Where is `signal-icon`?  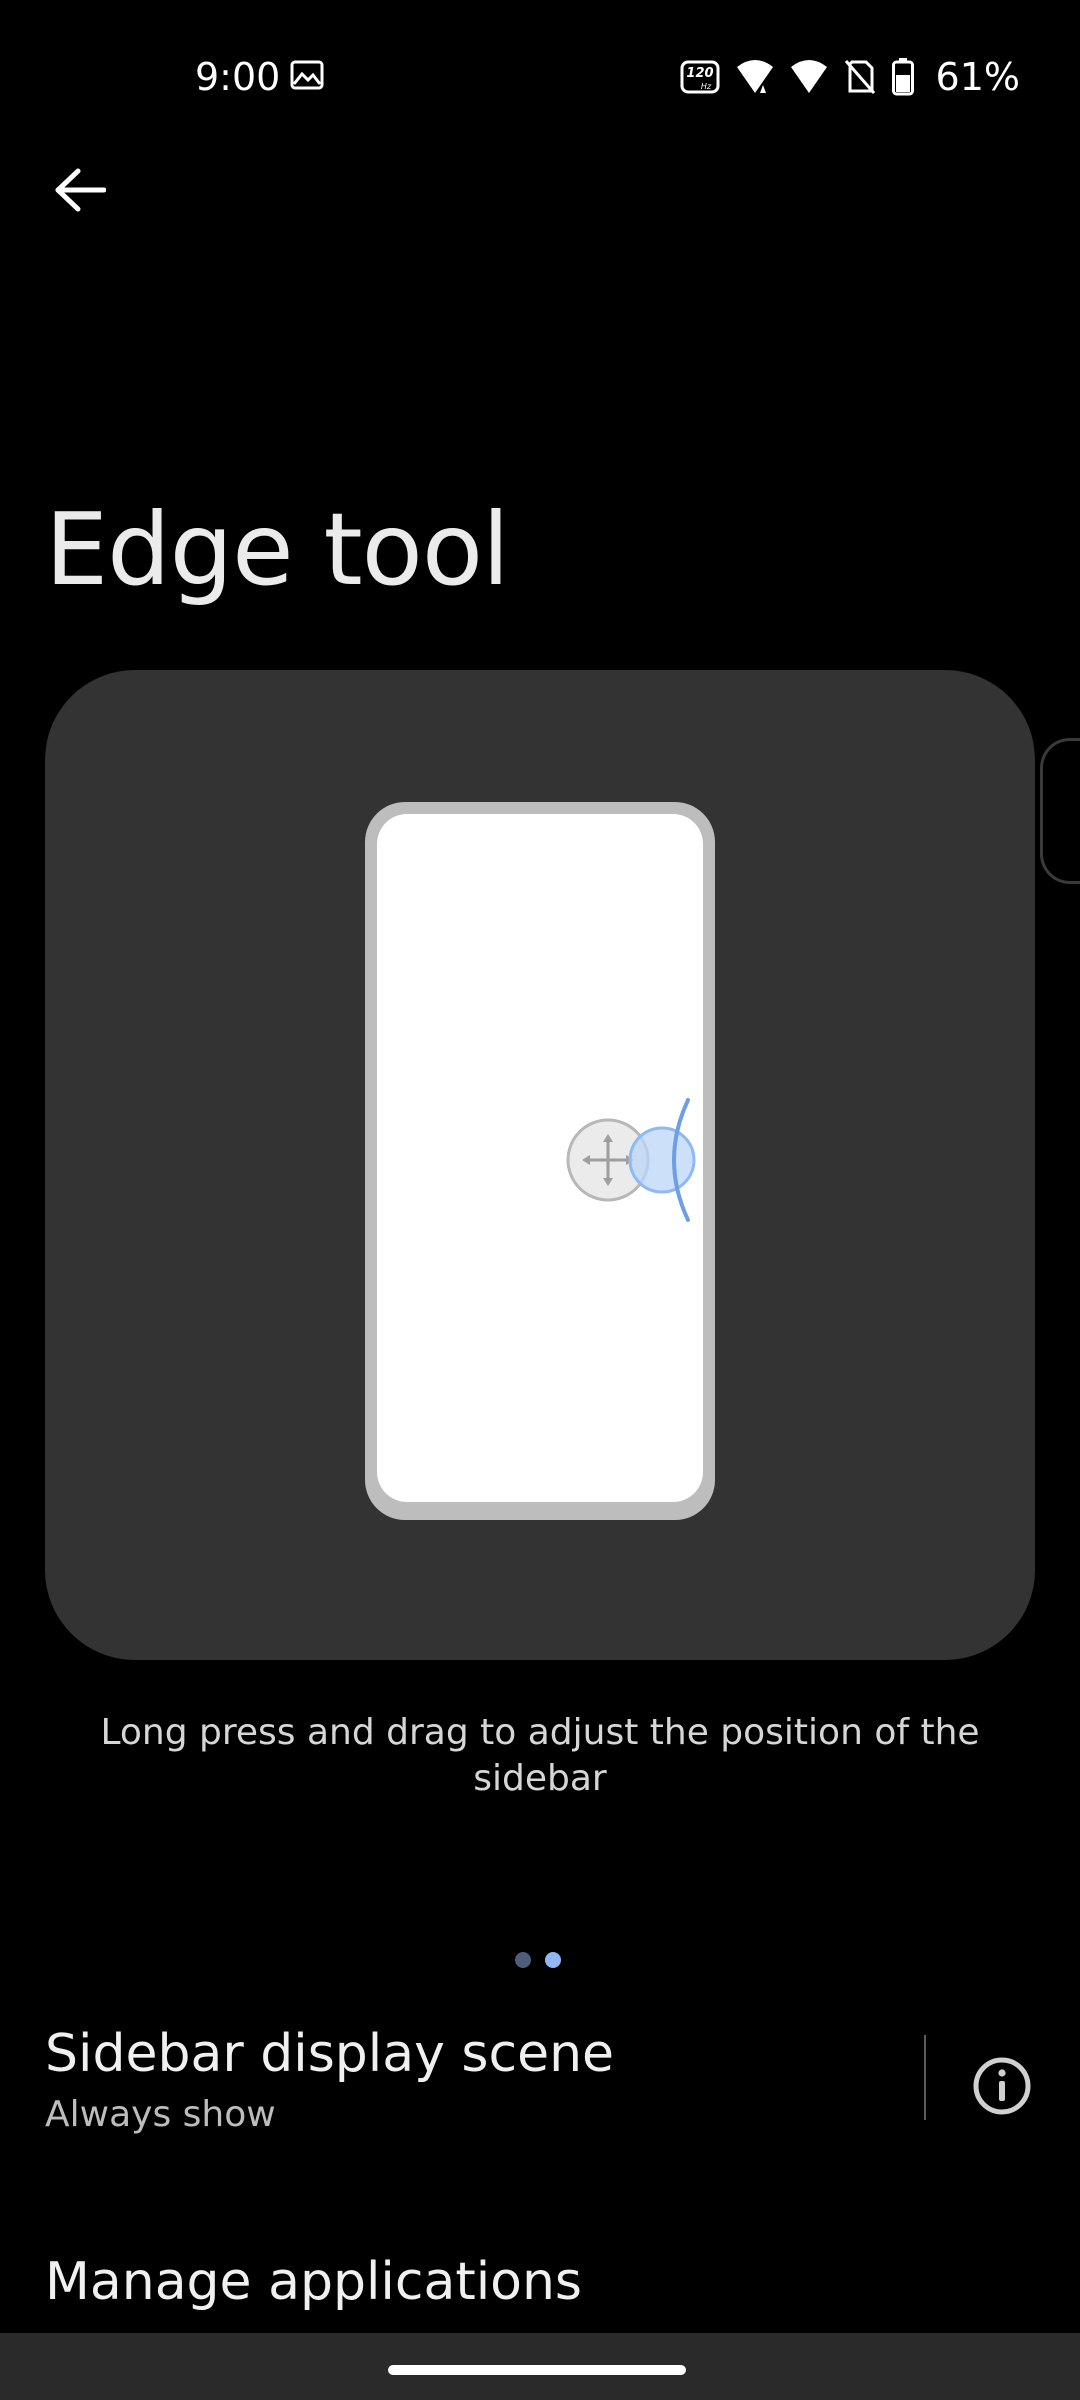
signal-icon is located at coordinates (808, 76).